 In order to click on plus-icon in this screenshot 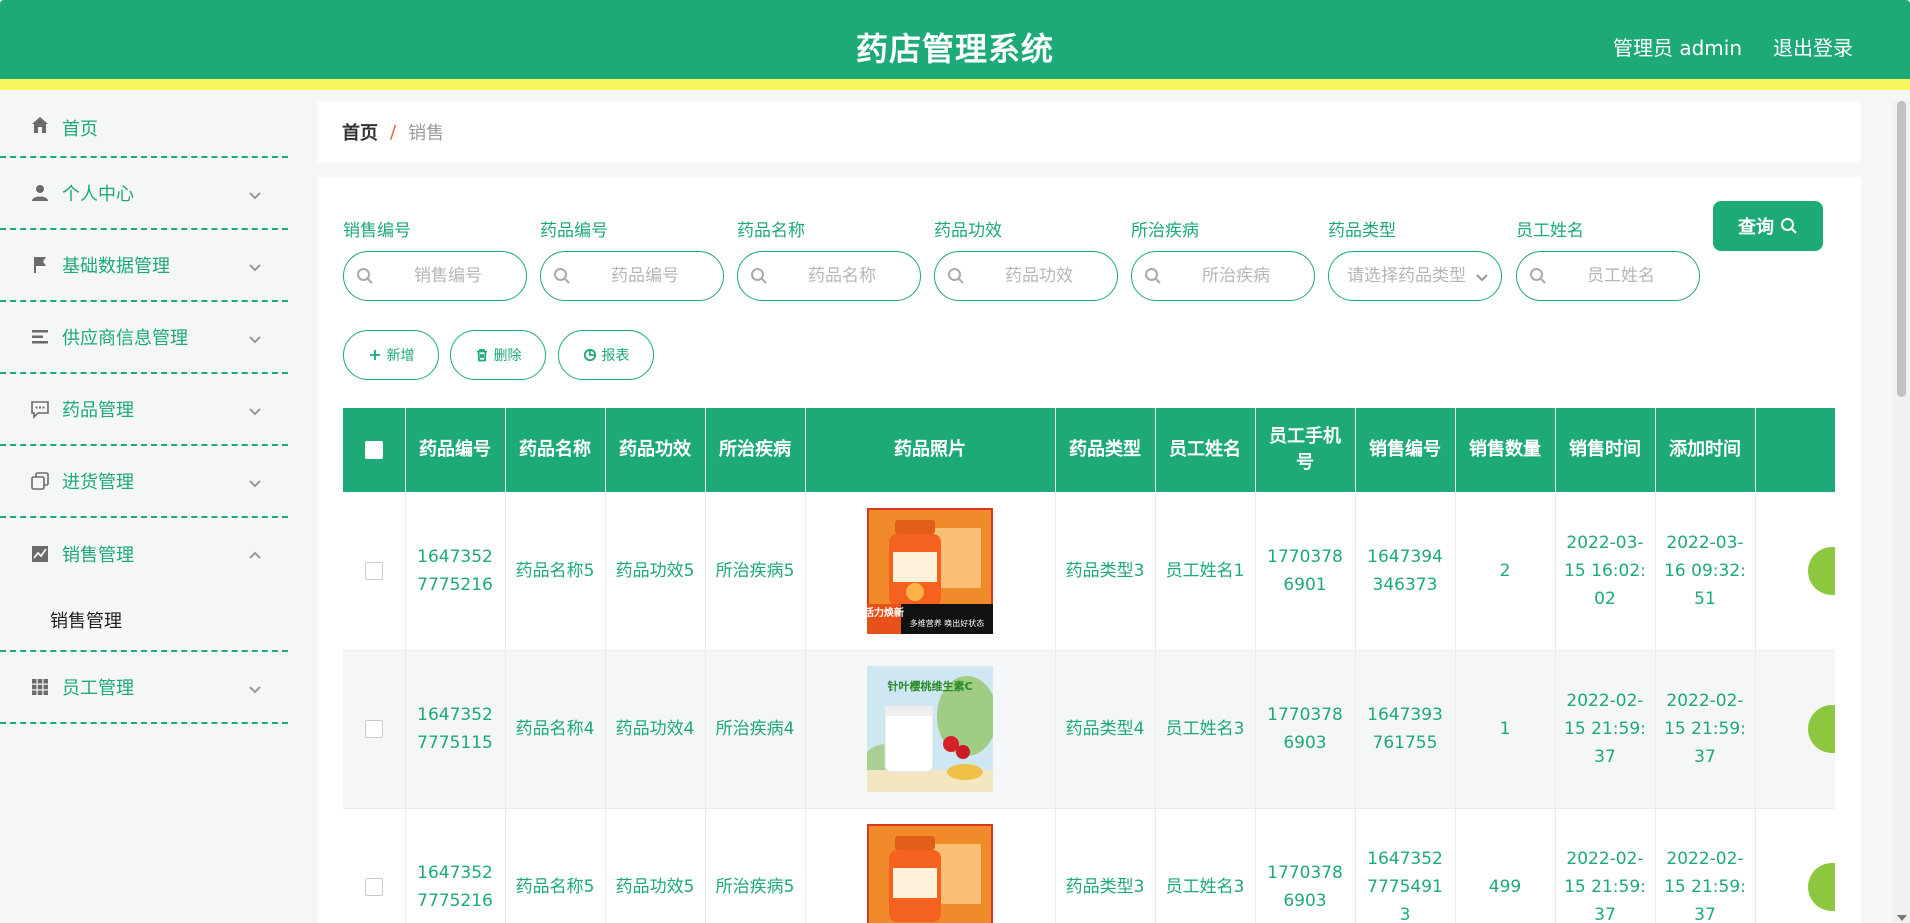, I will do `click(374, 355)`.